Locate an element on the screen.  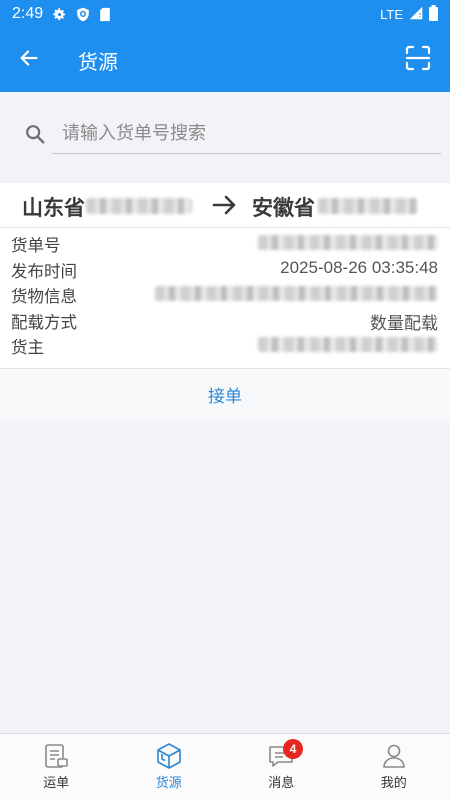
tab-label-profile: 我的 is located at coordinates (393, 783).